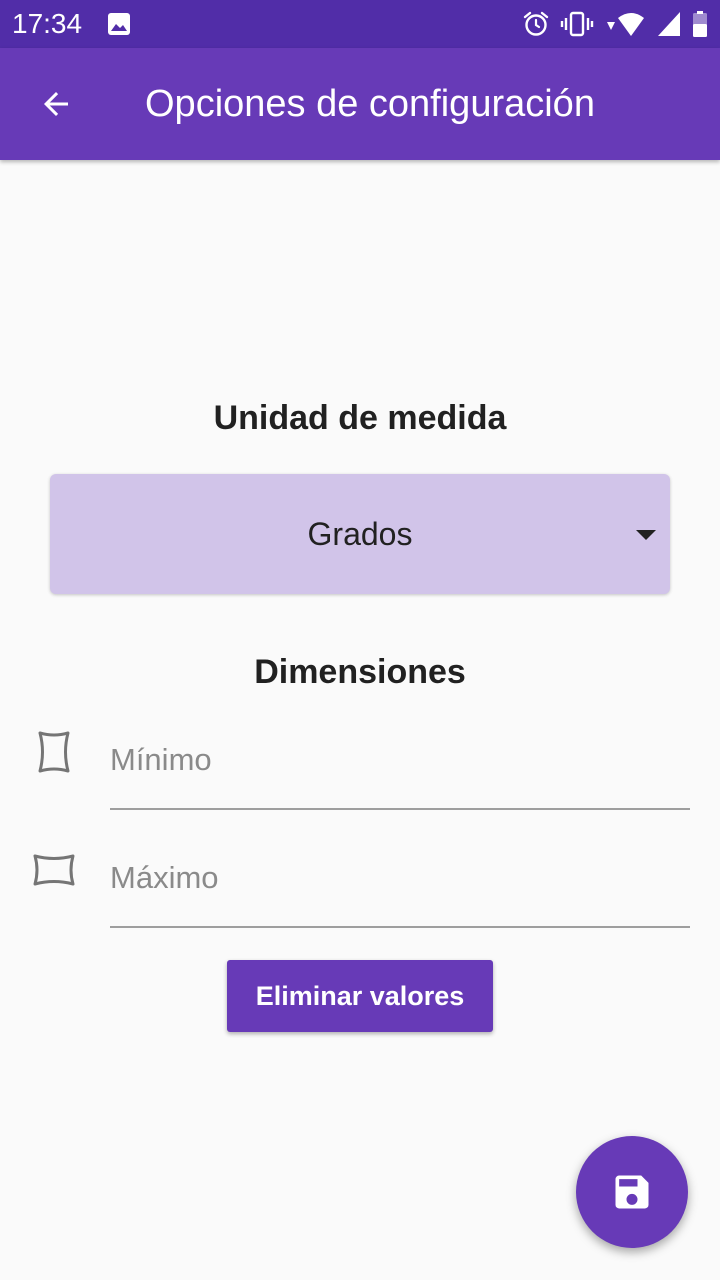  I want to click on status-time: 17:34, so click(47, 23).